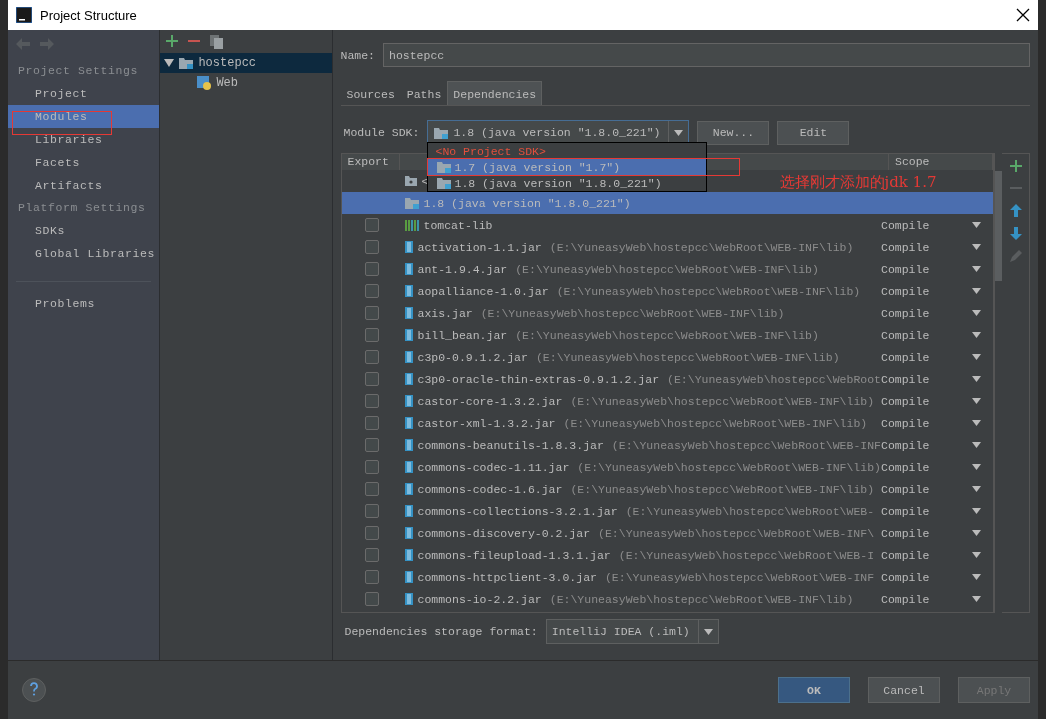  What do you see at coordinates (514, 555) in the screenshot?
I see `dependency-name: commons-fileupload-1.3.1.jar` at bounding box center [514, 555].